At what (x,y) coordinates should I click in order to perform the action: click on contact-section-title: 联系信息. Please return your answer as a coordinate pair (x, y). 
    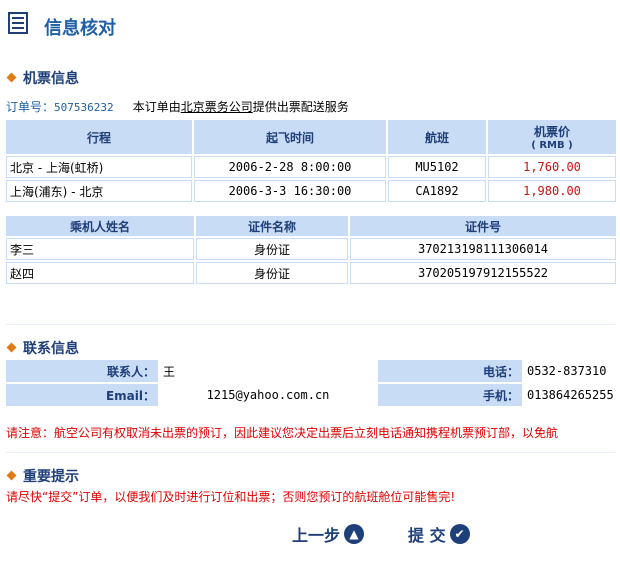
    Looking at the image, I should click on (42, 348).